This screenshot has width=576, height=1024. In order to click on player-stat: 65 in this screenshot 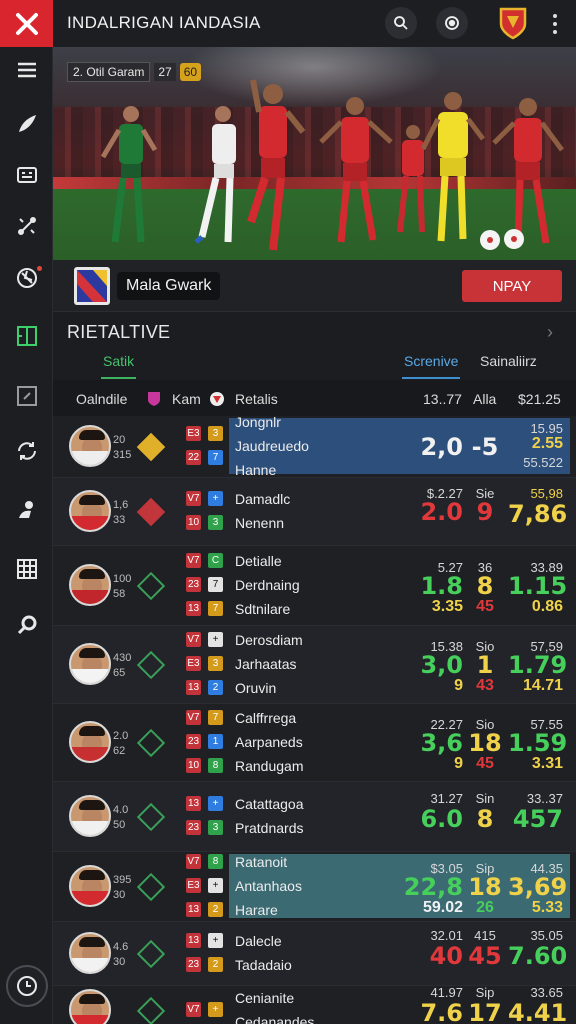, I will do `click(119, 673)`.